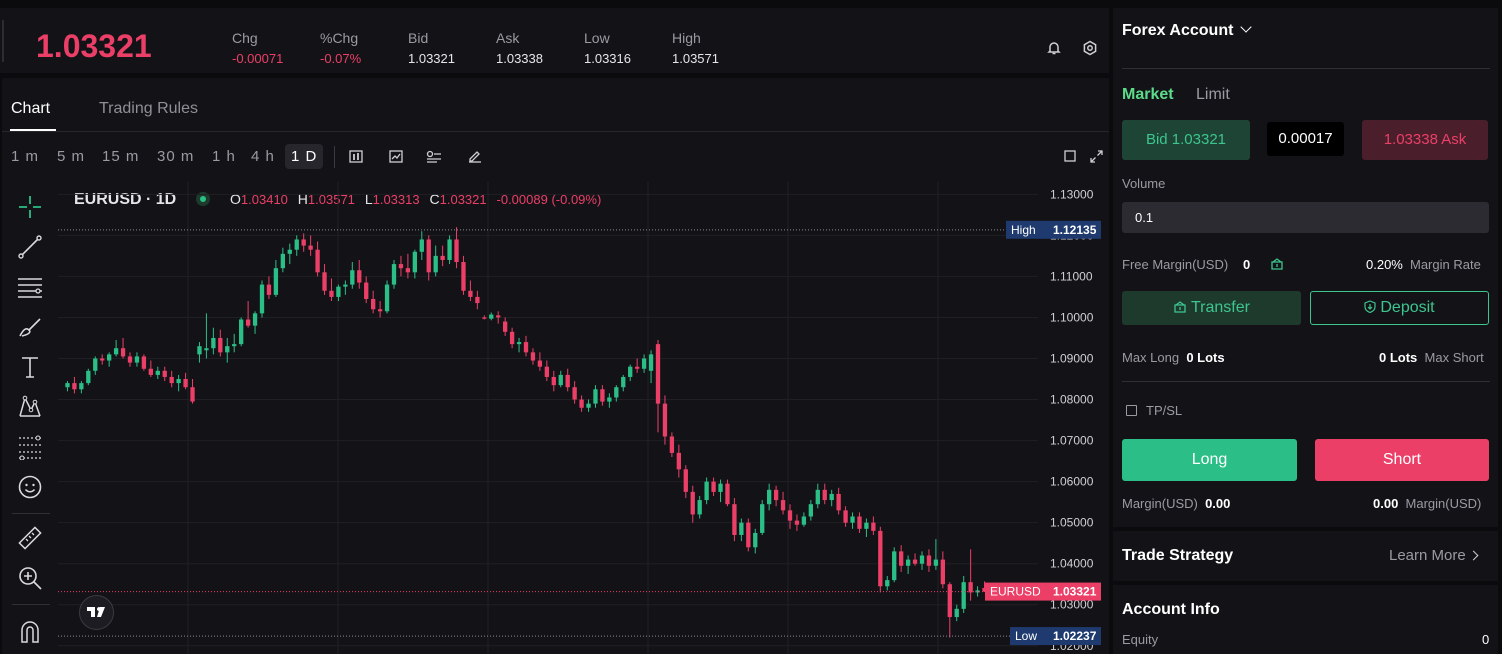 This screenshot has height=654, width=1502. Describe the element at coordinates (1090, 49) in the screenshot. I see `settings-icon` at that location.